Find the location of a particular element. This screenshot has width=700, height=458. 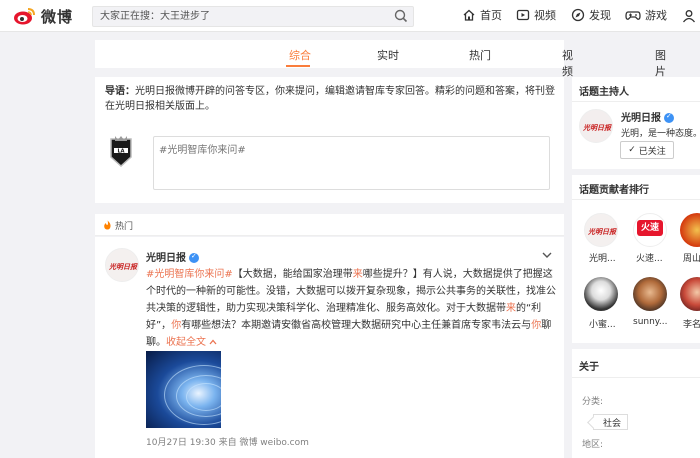

post-author-name: 光明日报 is located at coordinates (172, 256).